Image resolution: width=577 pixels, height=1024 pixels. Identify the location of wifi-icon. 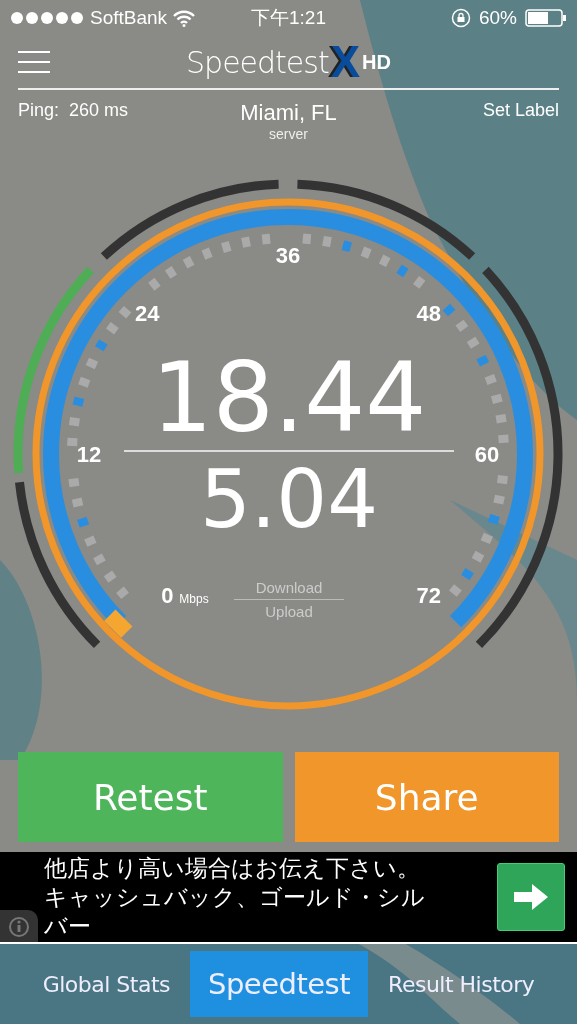
(184, 18).